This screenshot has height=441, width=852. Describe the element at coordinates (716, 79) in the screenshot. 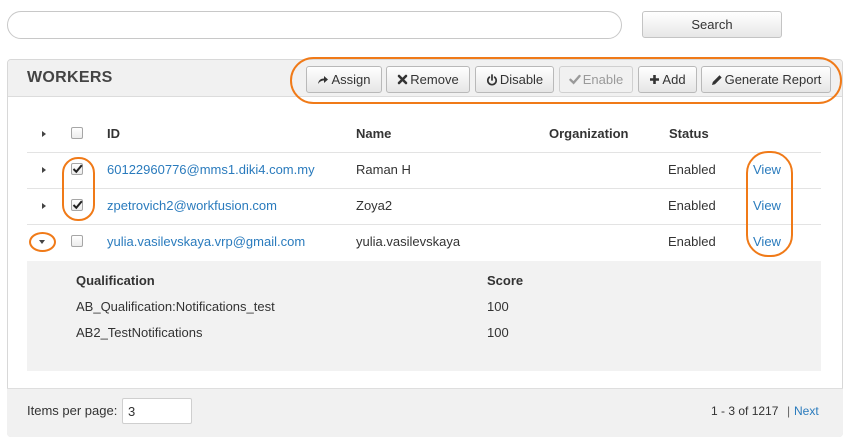

I see `pencil-icon` at that location.